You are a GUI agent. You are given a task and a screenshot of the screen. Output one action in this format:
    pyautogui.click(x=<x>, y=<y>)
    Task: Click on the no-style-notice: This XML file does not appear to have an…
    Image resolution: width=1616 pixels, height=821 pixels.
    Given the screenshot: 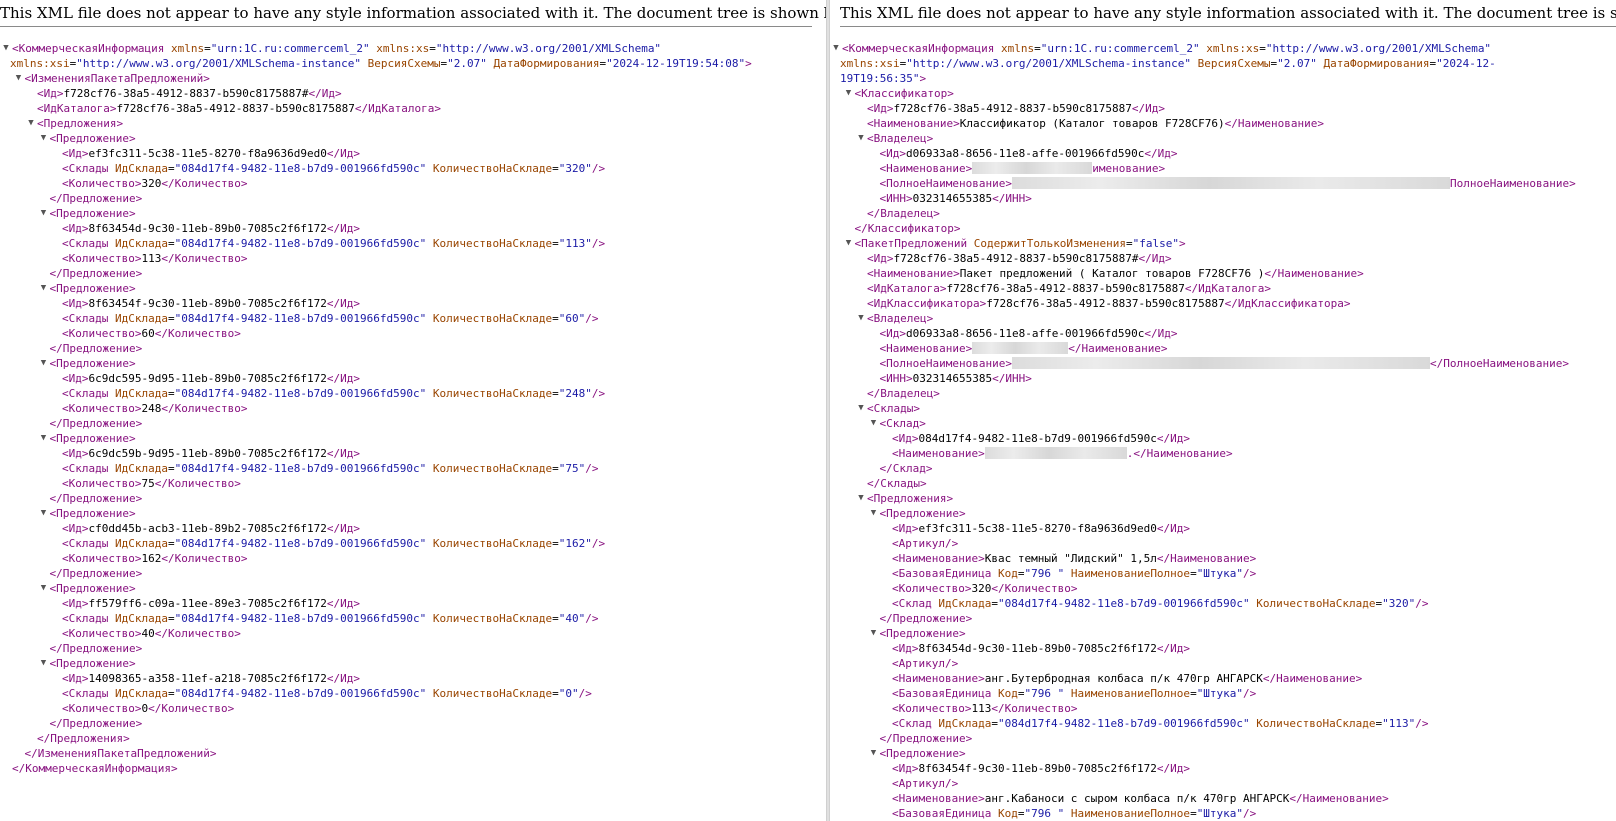 What is the action you would take?
    pyautogui.click(x=413, y=13)
    